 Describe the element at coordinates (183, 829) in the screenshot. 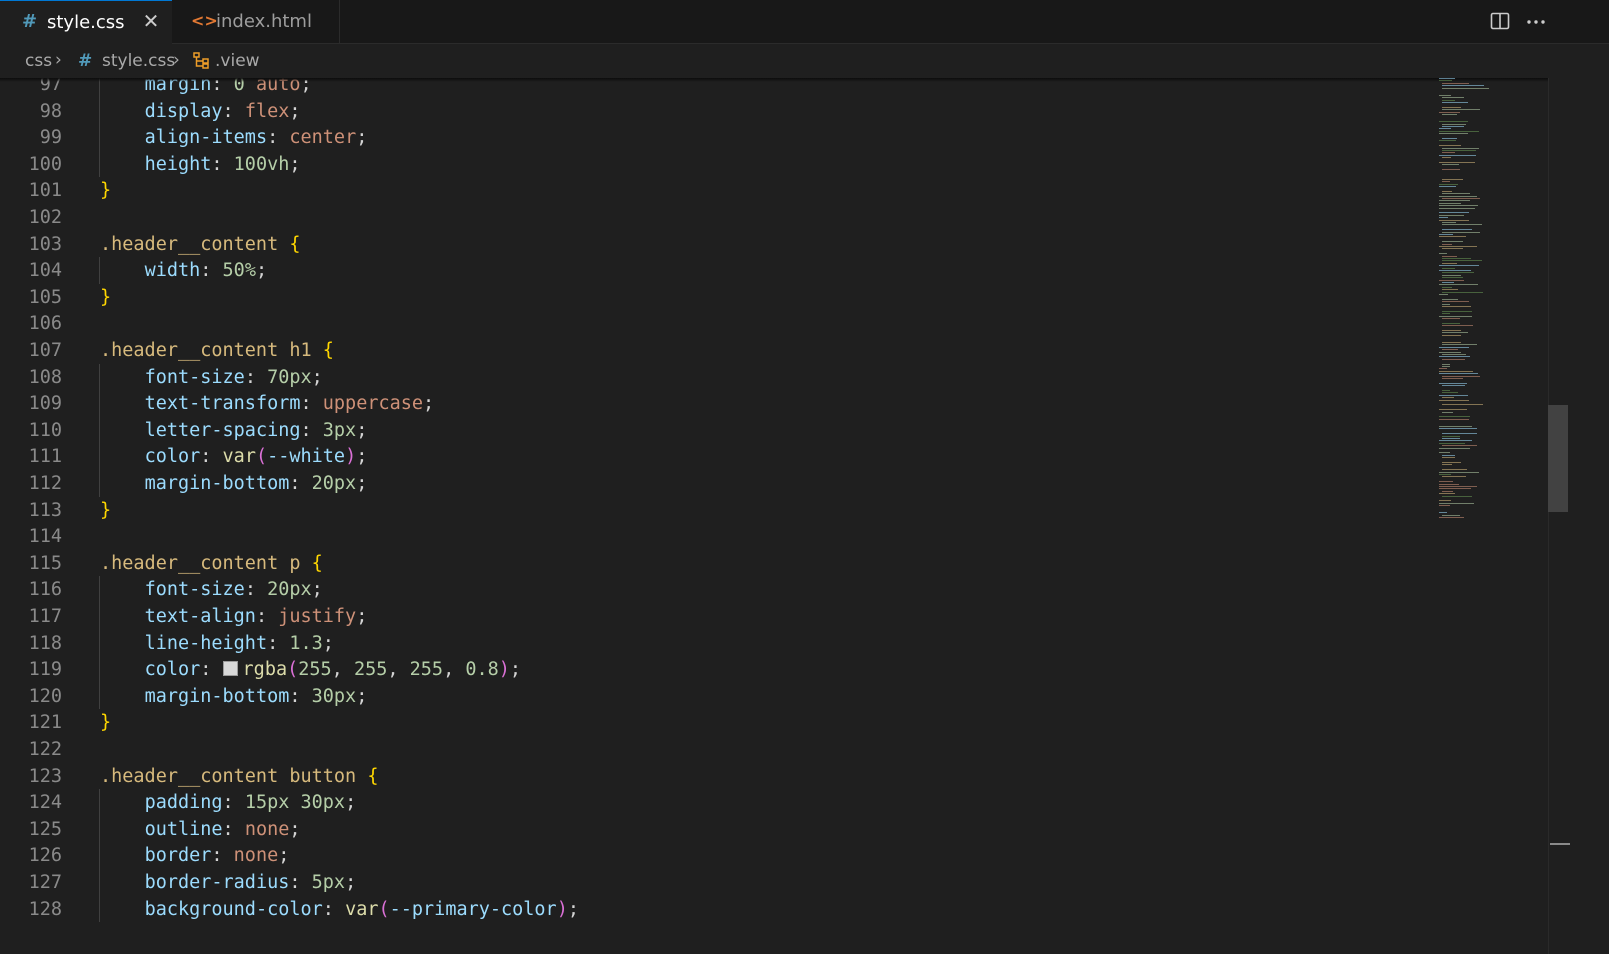

I see `code-token: outline` at that location.